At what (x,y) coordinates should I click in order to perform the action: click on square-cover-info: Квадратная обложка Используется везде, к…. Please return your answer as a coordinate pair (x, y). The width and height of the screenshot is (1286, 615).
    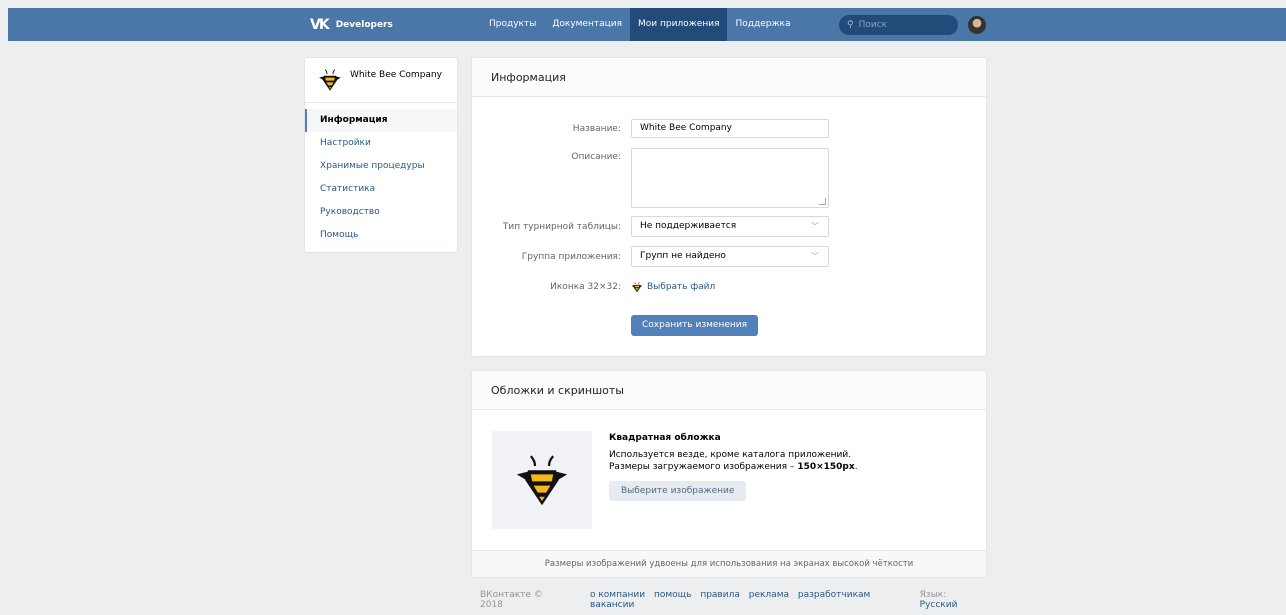
    Looking at the image, I should click on (733, 467).